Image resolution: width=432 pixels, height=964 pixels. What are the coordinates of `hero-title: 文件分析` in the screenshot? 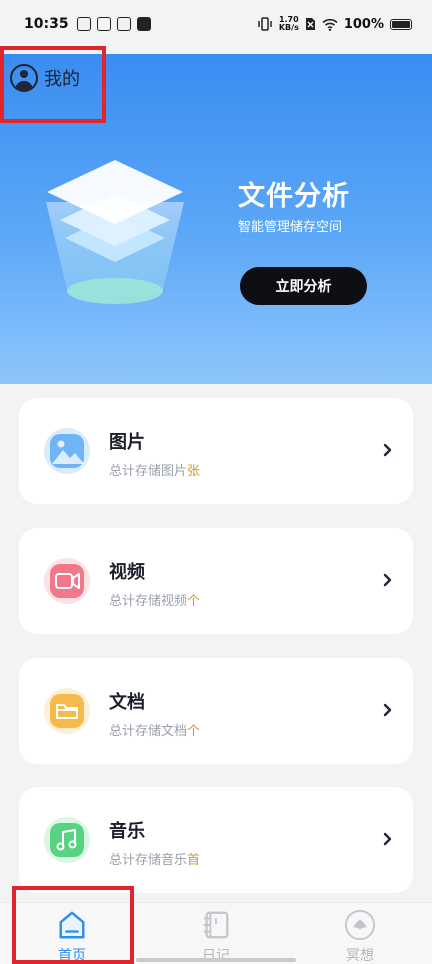 It's located at (294, 196).